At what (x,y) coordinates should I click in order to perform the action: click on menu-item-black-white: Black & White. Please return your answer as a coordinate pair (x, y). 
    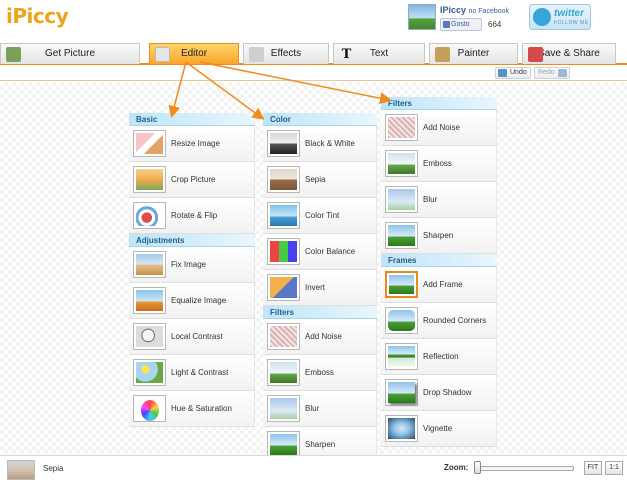
    Looking at the image, I should click on (320, 144).